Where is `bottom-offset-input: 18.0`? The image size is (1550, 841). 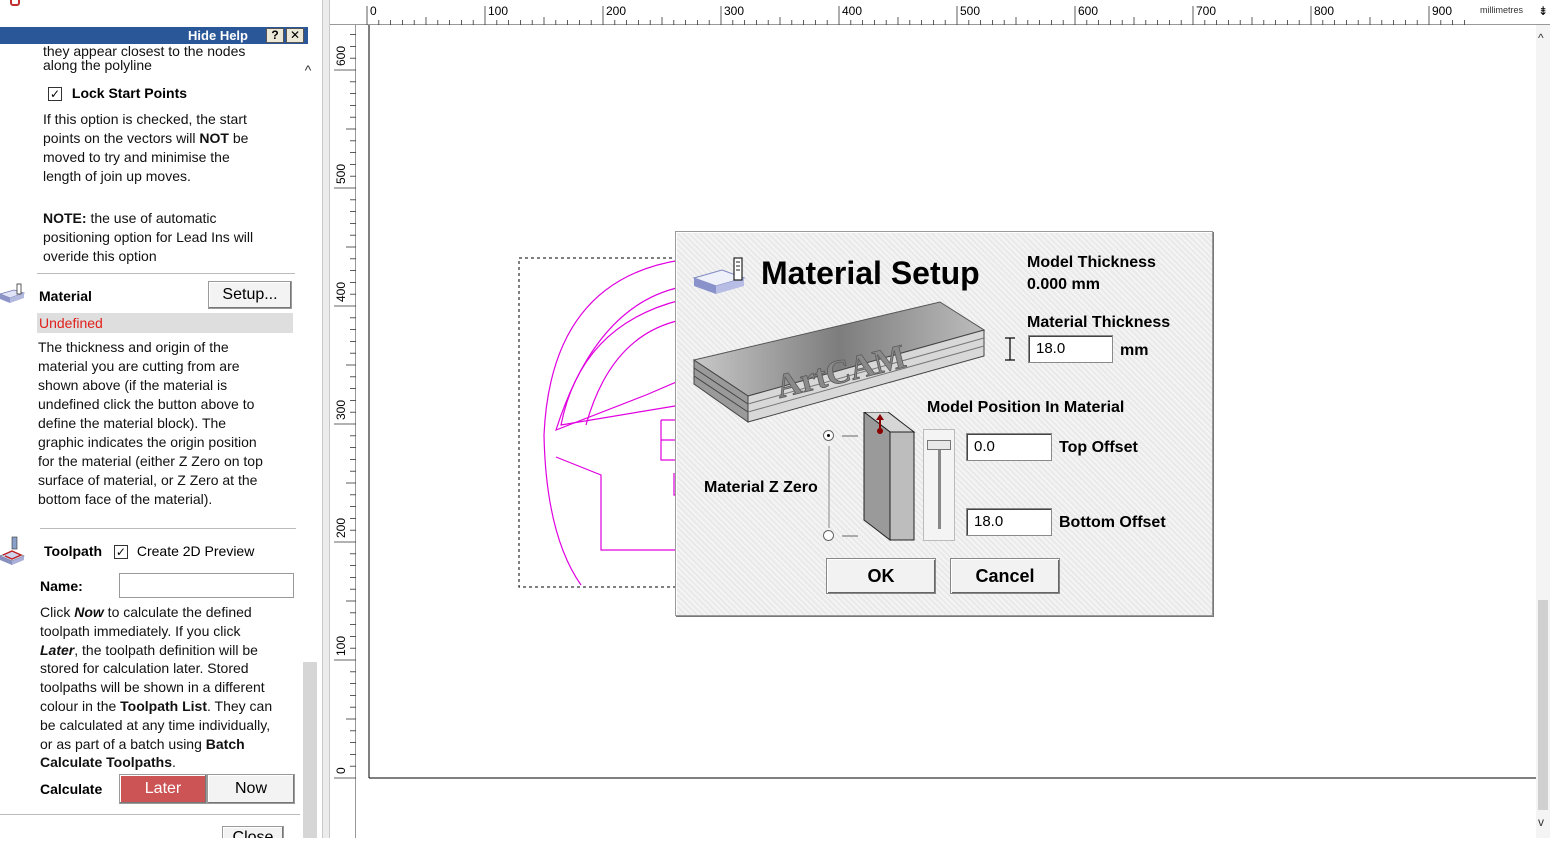 bottom-offset-input: 18.0 is located at coordinates (1009, 522).